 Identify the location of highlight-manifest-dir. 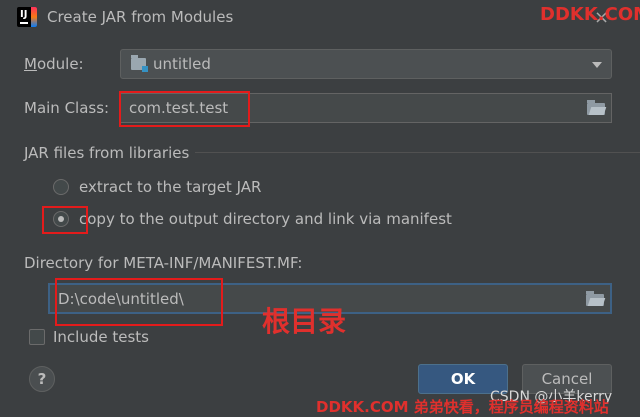
(139, 302).